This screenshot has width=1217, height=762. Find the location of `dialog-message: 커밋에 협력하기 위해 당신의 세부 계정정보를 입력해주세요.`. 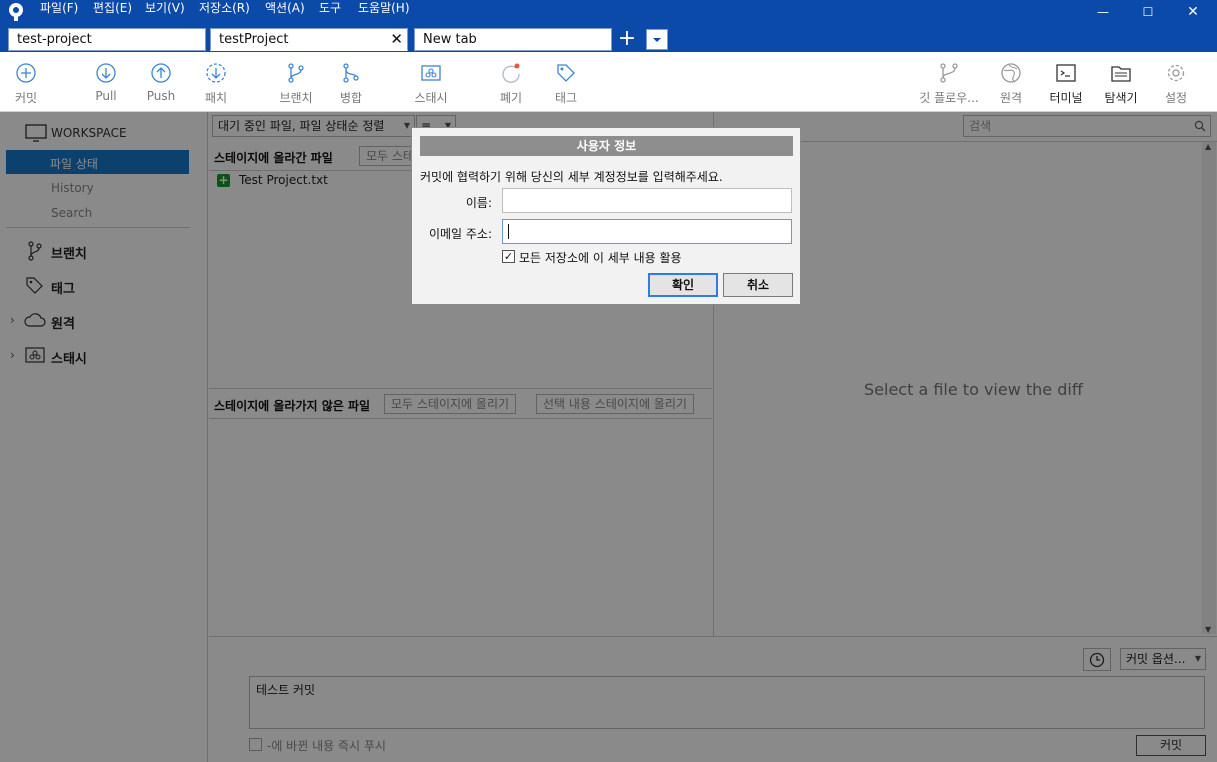

dialog-message: 커밋에 협력하기 위해 당신의 세부 계정정보를 입력해주세요. is located at coordinates (571, 177).